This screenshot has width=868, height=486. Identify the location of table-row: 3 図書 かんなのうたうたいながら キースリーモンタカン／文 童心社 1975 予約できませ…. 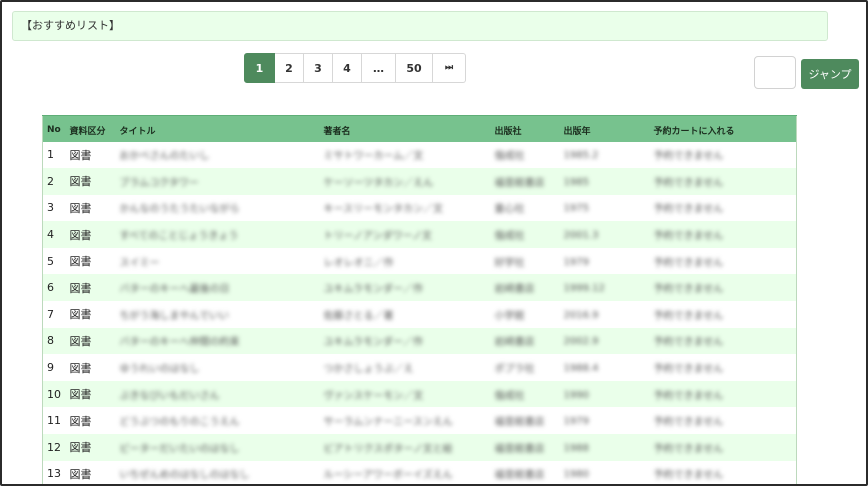
(419, 208).